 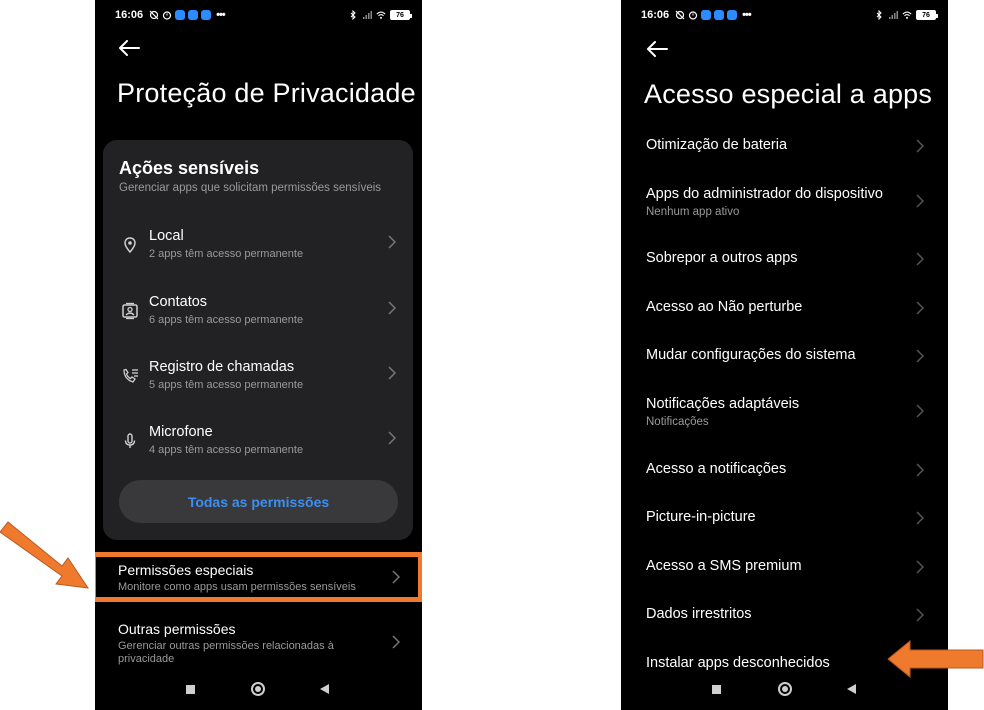 I want to click on list-item-label: Acesso ao Não perturbe, so click(x=724, y=307).